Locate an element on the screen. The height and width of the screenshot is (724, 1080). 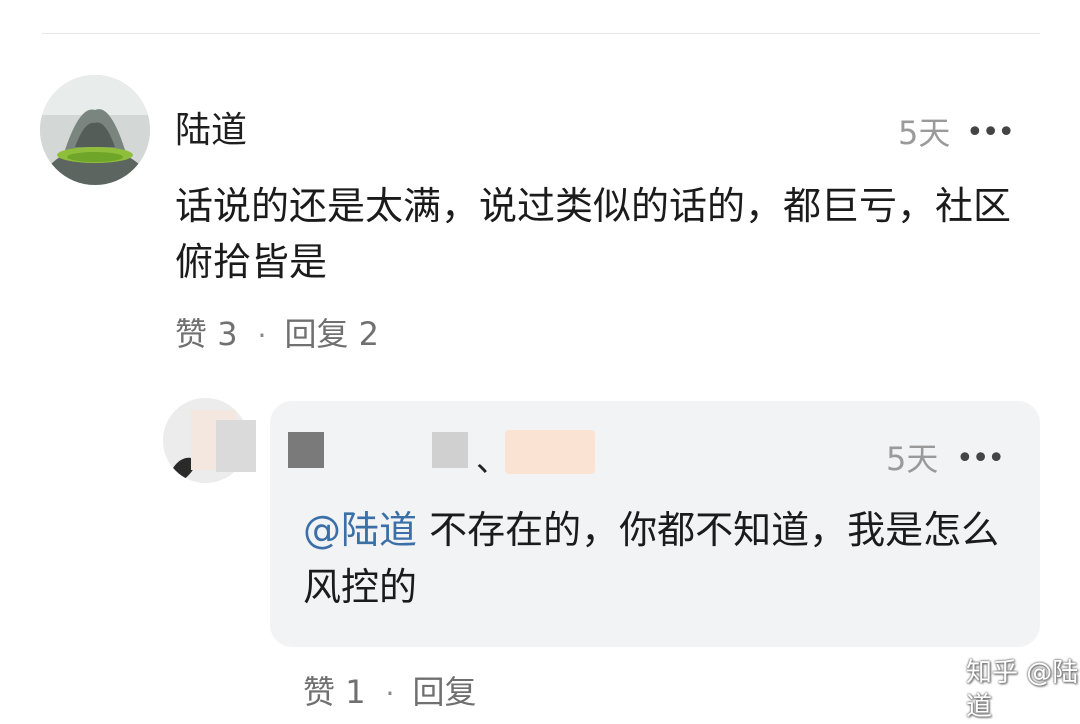
reply-button: 回复 2 is located at coordinates (331, 334).